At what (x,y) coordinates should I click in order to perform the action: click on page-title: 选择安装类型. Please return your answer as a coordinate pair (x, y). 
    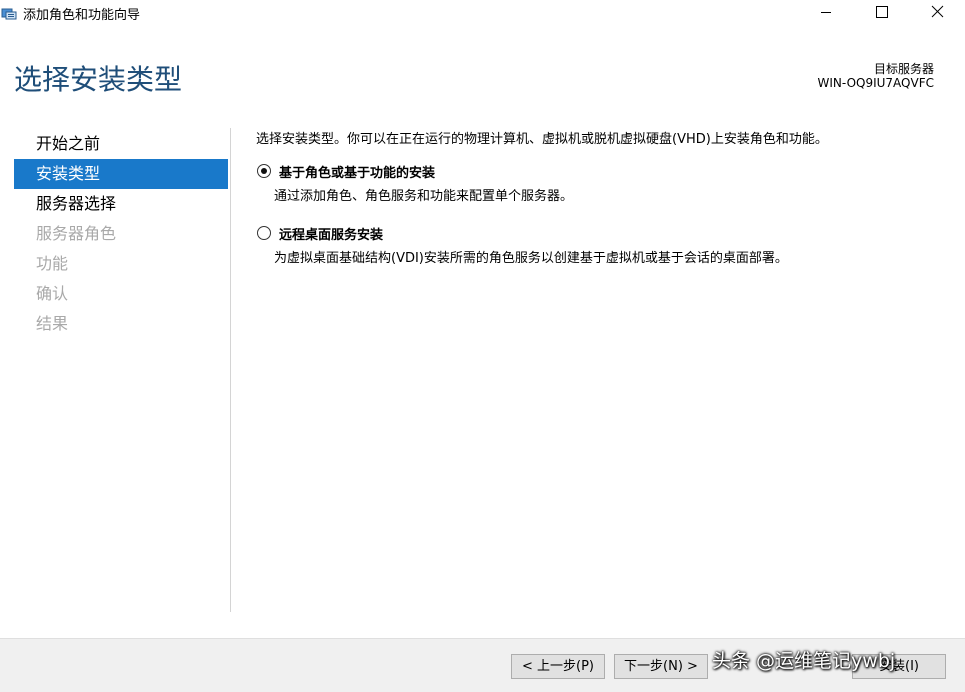
    Looking at the image, I should click on (98, 78).